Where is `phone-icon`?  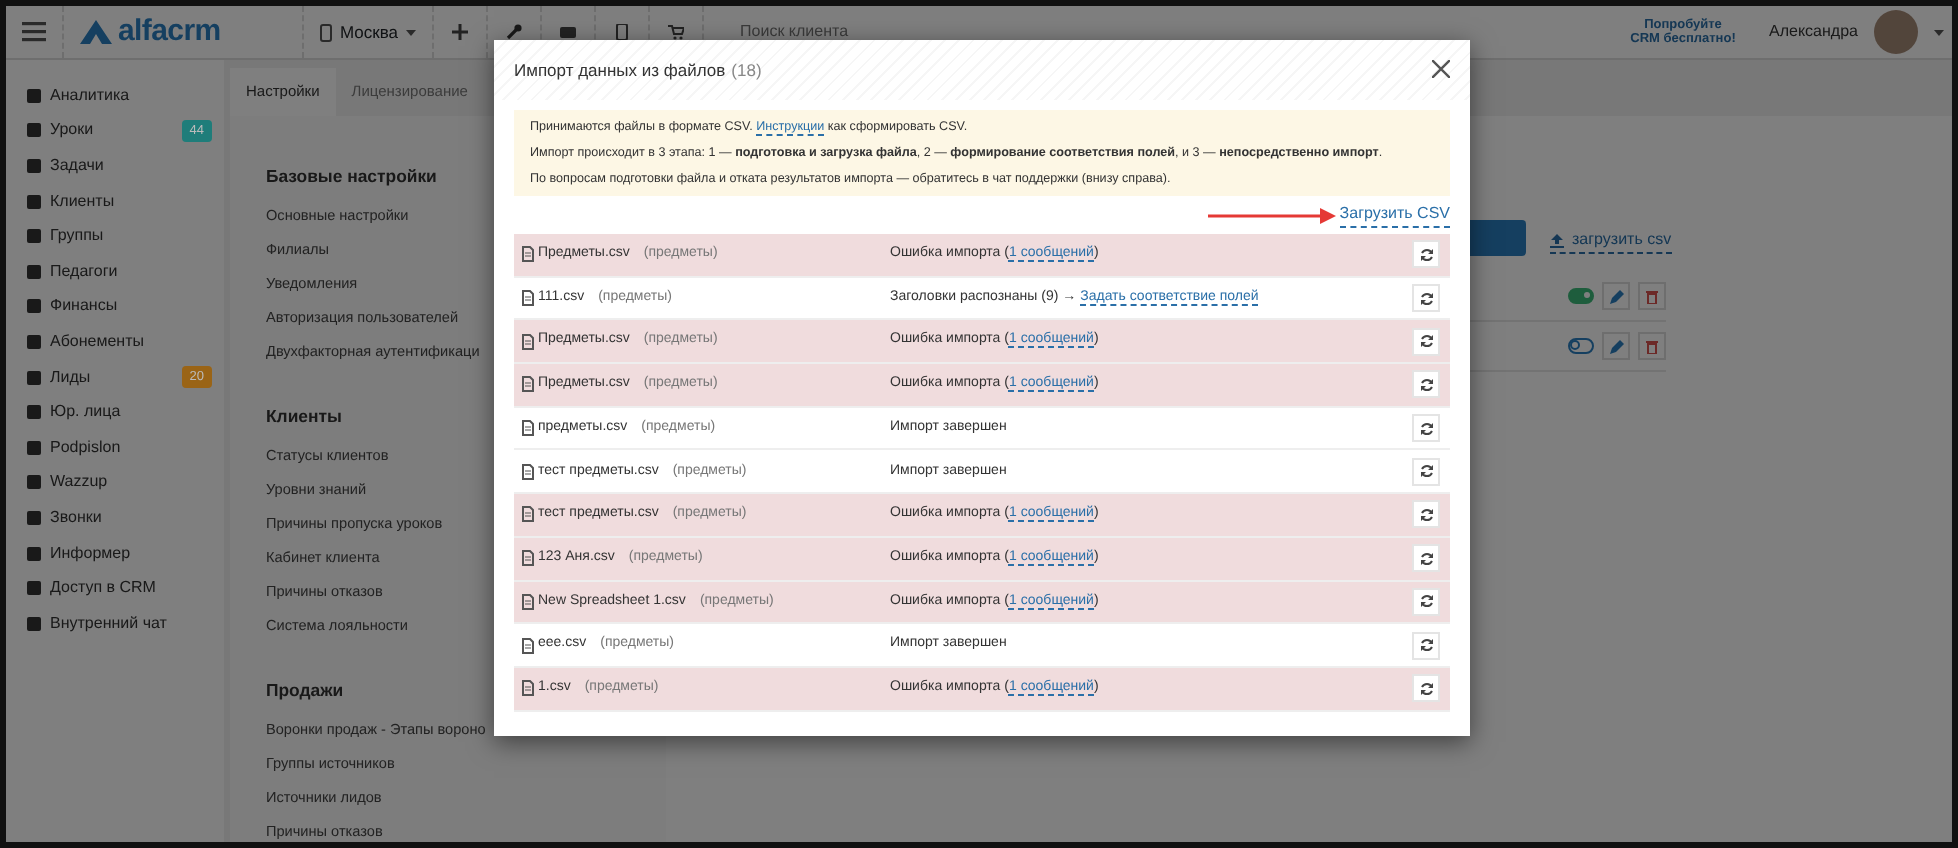 phone-icon is located at coordinates (326, 32).